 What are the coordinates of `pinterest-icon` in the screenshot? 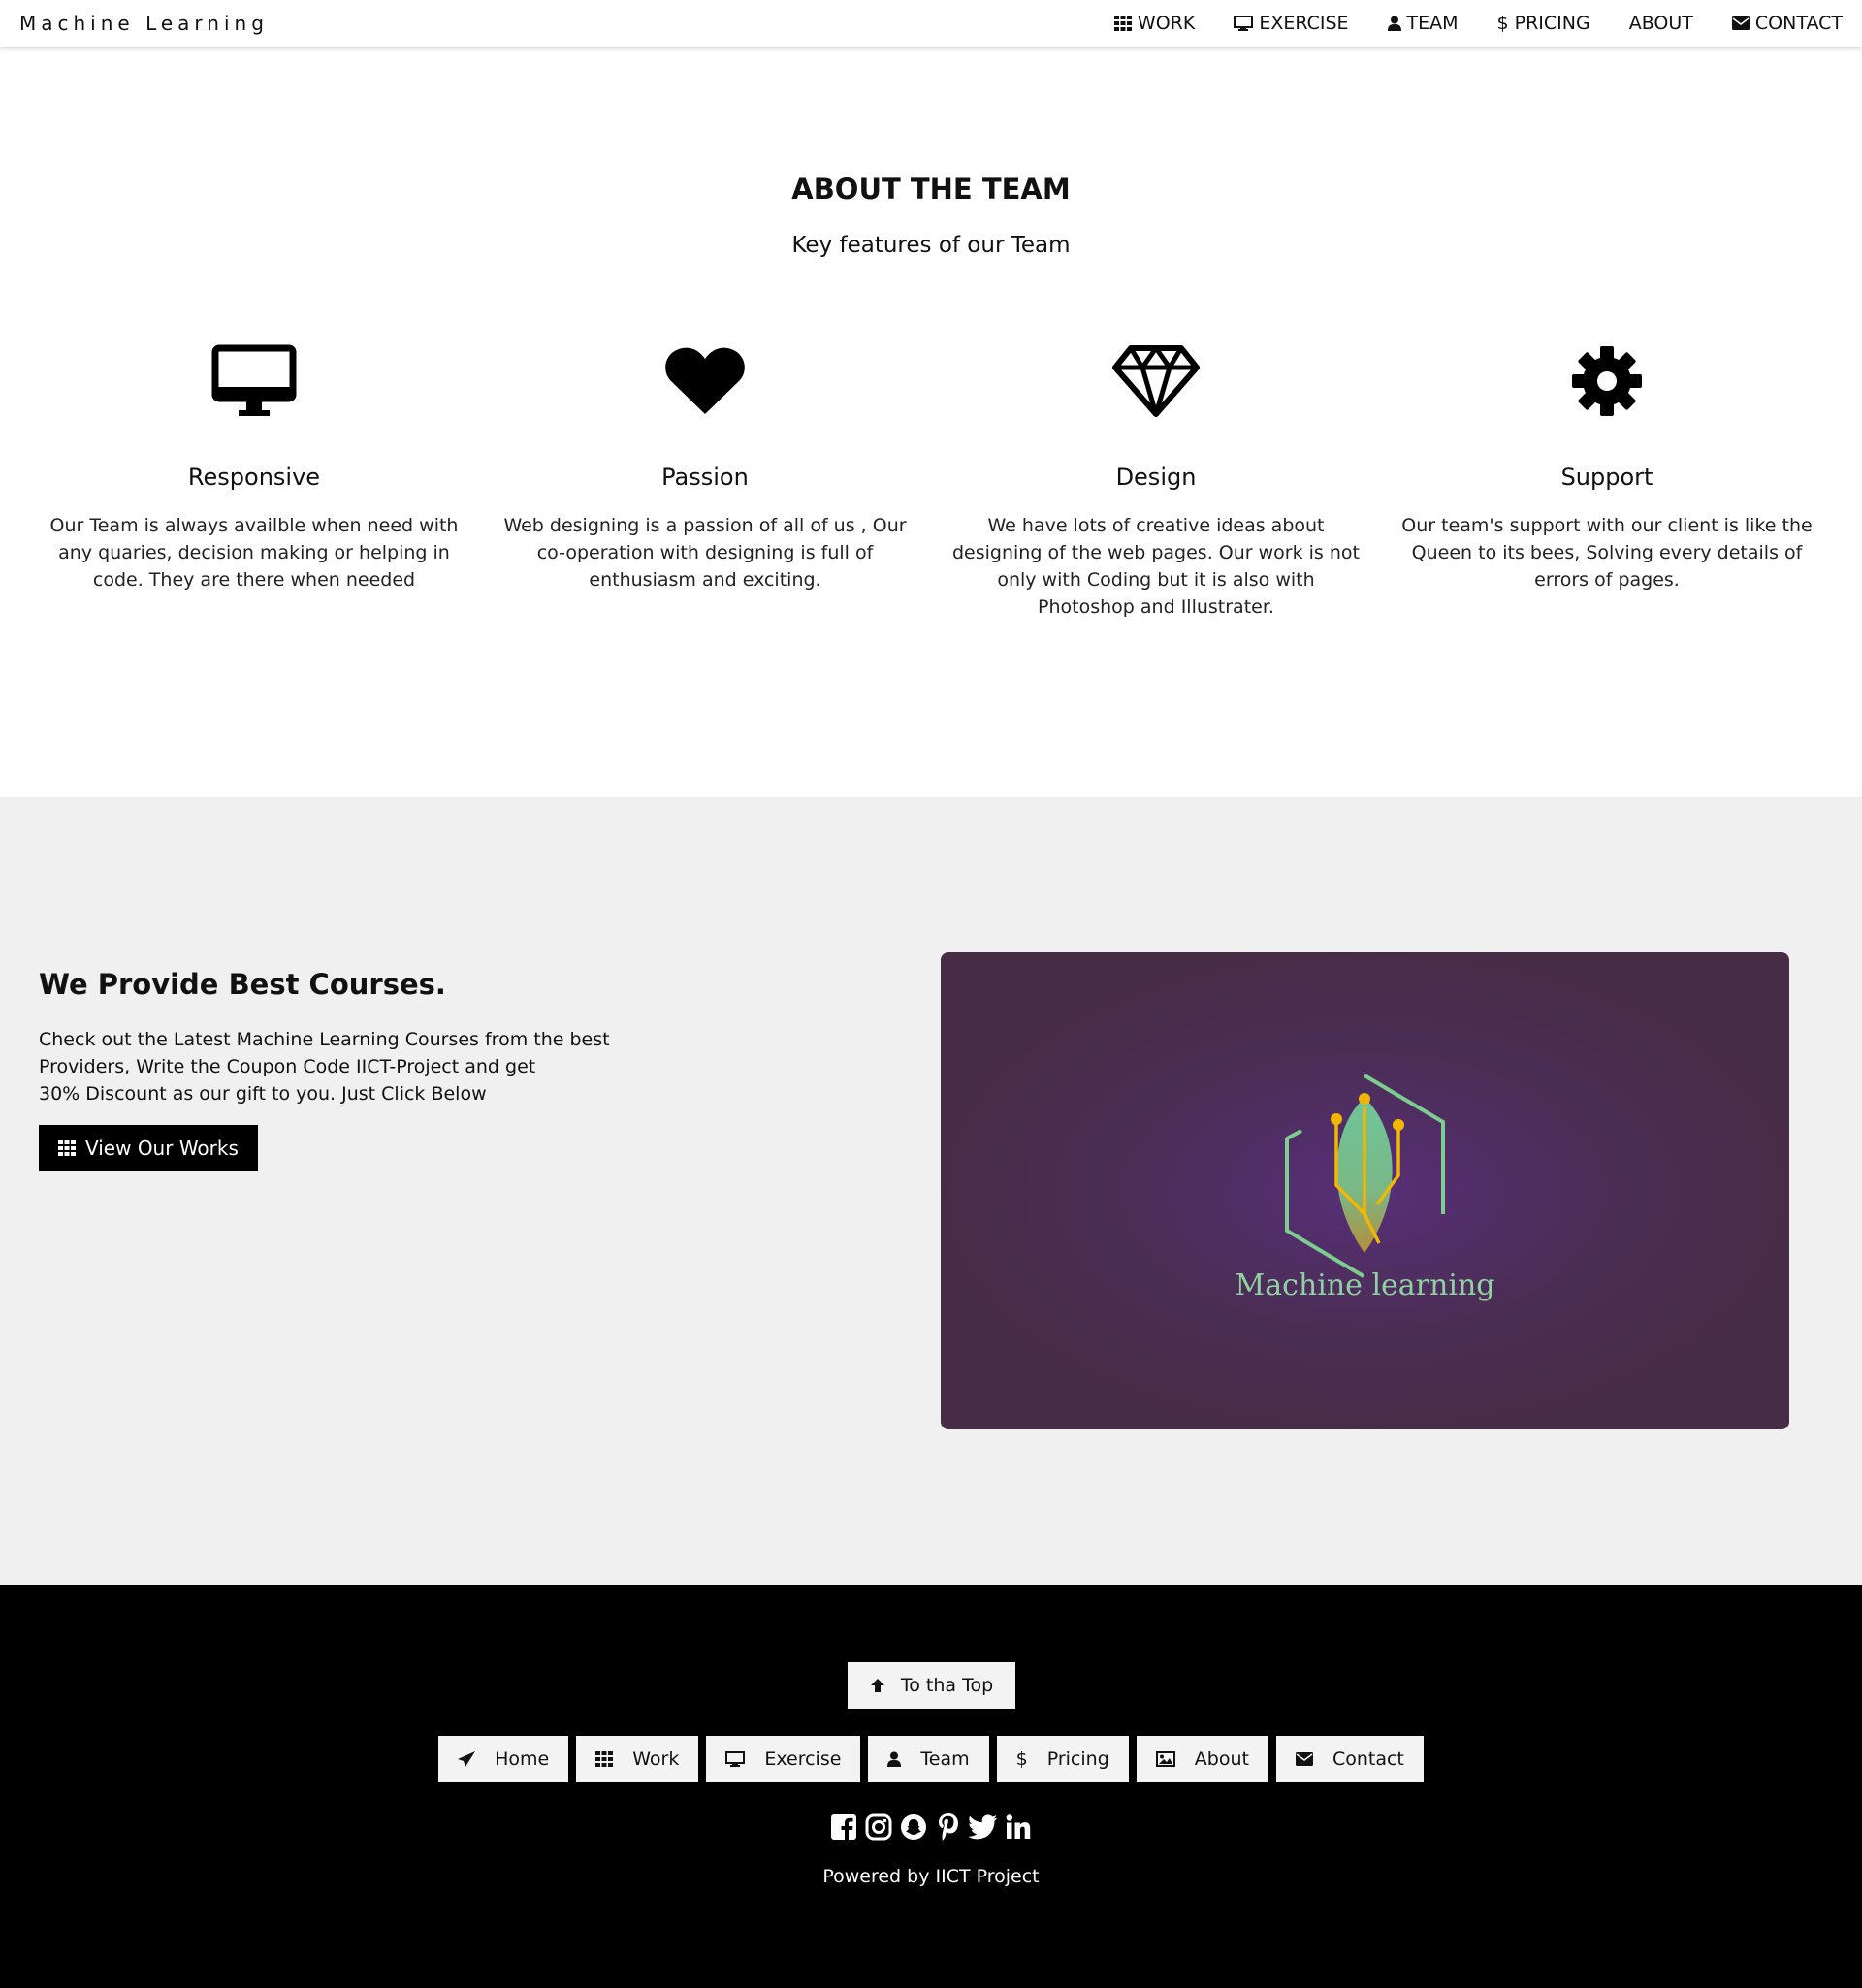 It's located at (949, 1827).